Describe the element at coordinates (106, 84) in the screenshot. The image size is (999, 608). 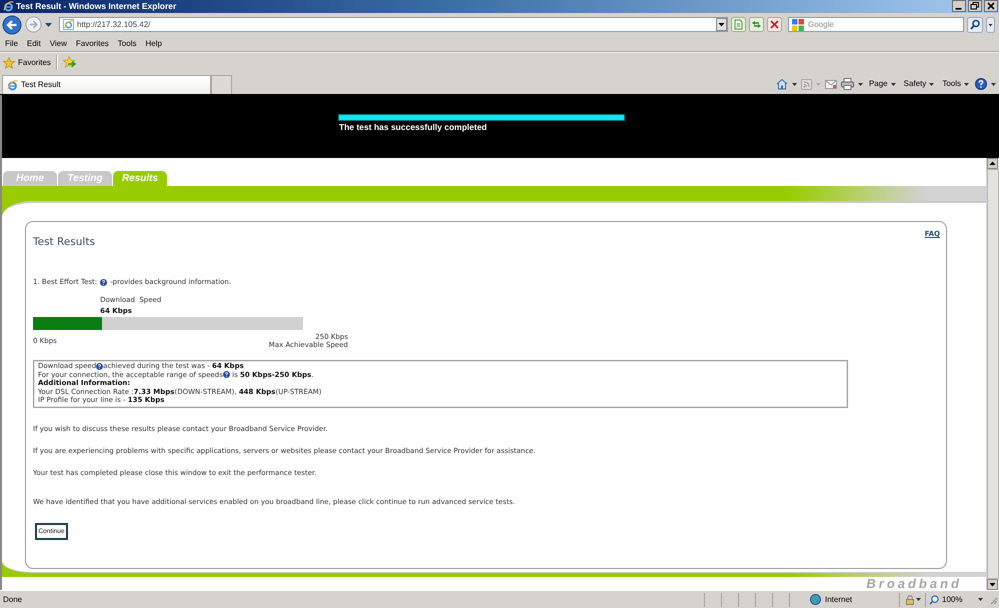
I see `browser-tab: Test Result` at that location.